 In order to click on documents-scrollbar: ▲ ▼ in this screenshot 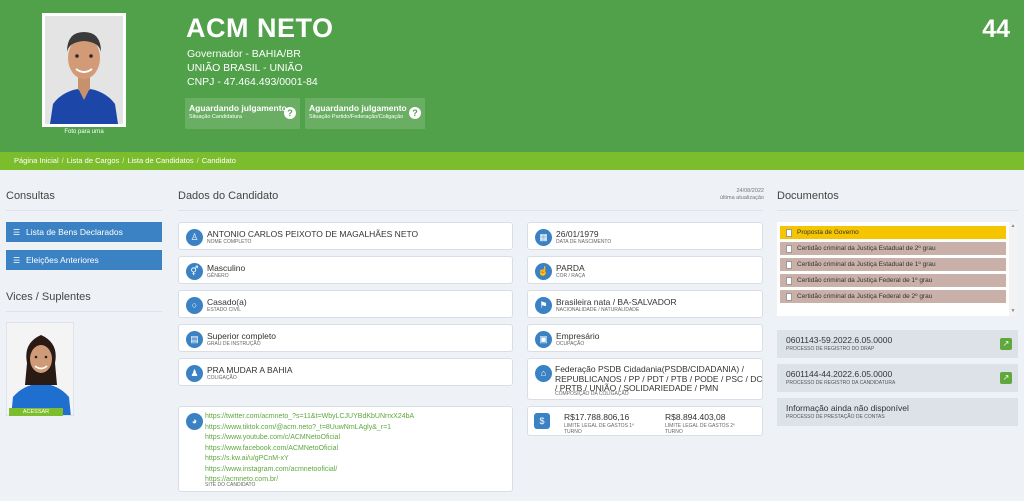, I will do `click(1013, 269)`.